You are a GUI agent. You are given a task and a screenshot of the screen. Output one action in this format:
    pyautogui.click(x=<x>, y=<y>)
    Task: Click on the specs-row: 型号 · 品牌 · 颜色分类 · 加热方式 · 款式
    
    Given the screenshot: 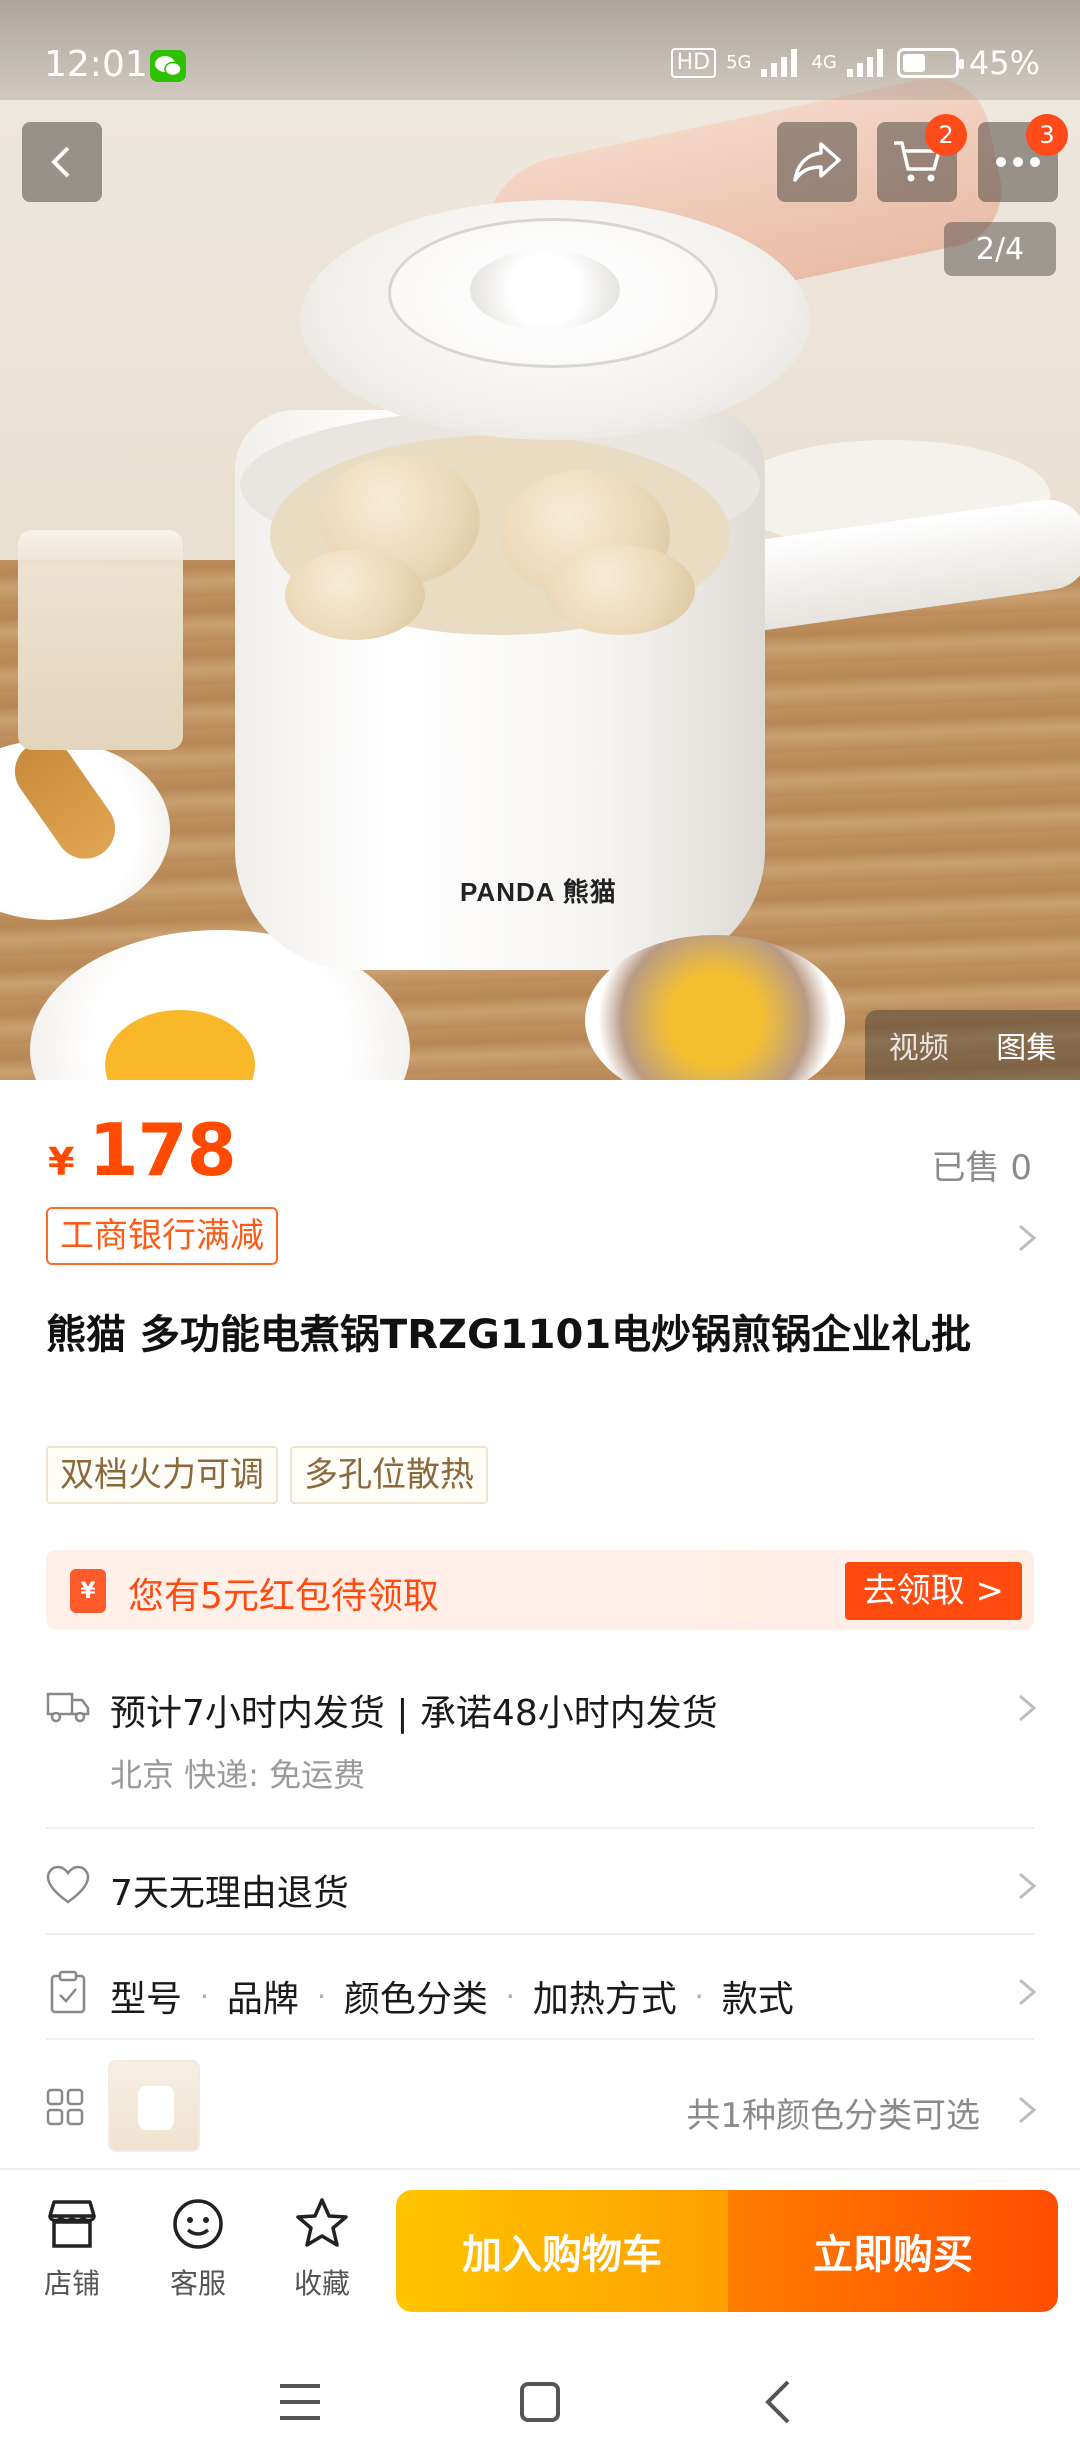 What is the action you would take?
    pyautogui.click(x=541, y=1993)
    